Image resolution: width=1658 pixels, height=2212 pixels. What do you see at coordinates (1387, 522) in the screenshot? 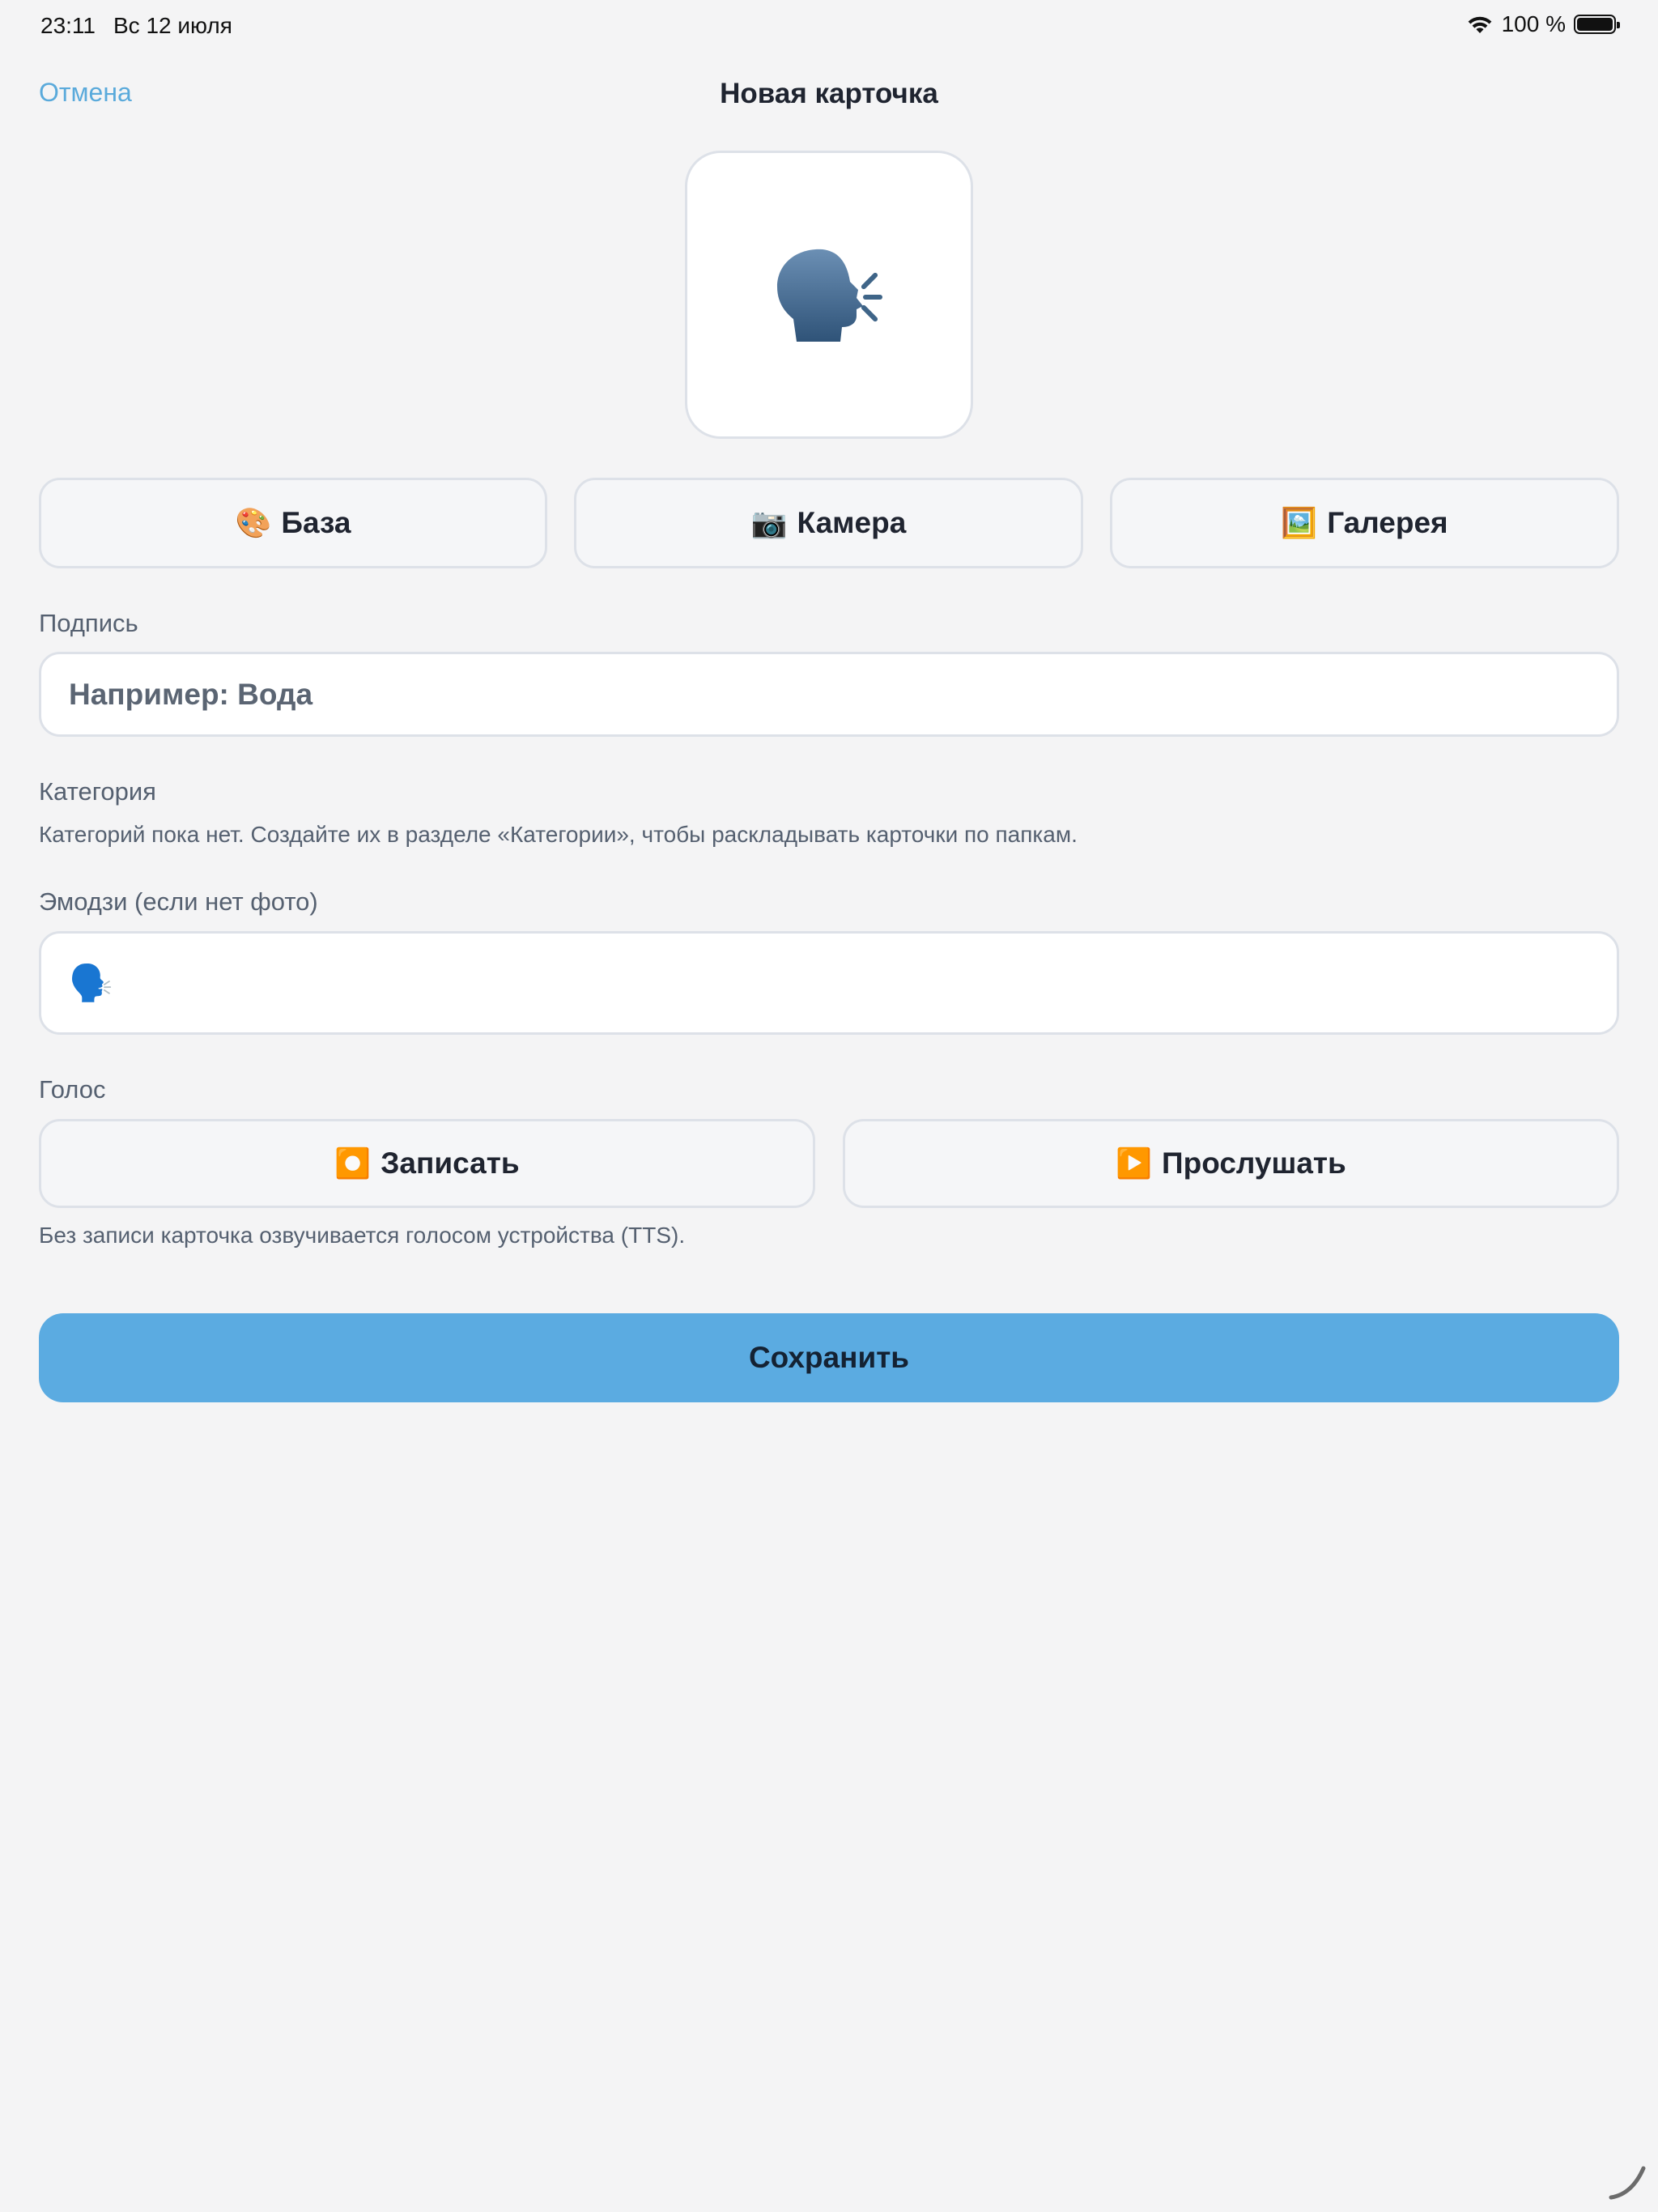
I see `gallery-button-label: Галерея` at bounding box center [1387, 522].